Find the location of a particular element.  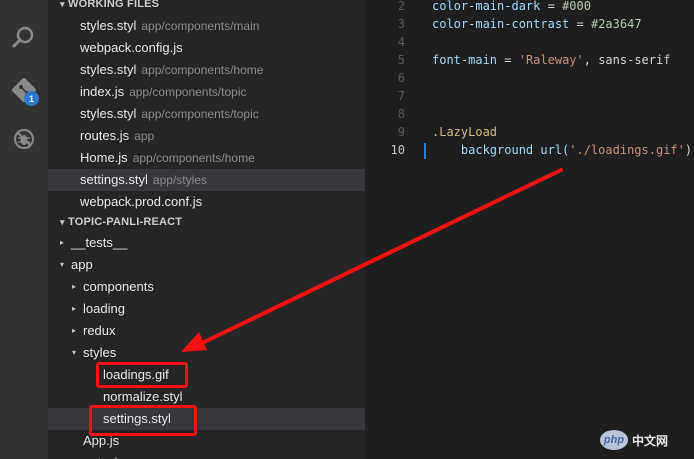

tree-item-label: styles is located at coordinates (100, 352).